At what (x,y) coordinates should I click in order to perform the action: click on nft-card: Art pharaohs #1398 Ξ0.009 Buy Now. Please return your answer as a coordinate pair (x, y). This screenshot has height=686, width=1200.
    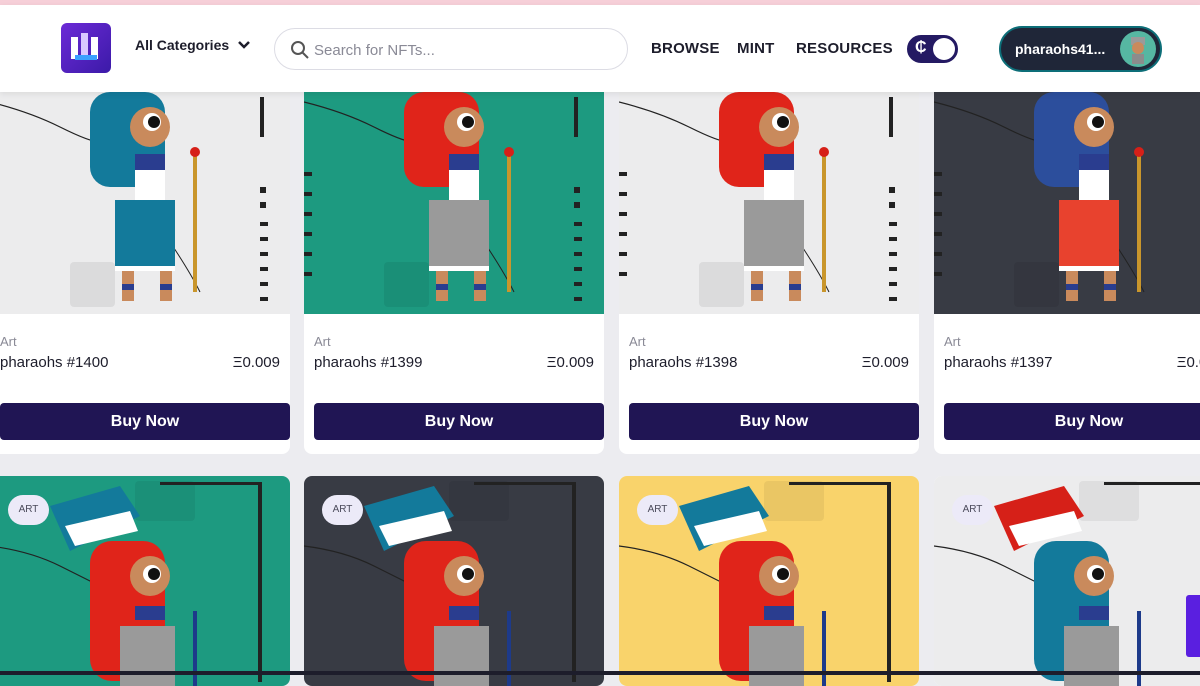
    Looking at the image, I should click on (769, 273).